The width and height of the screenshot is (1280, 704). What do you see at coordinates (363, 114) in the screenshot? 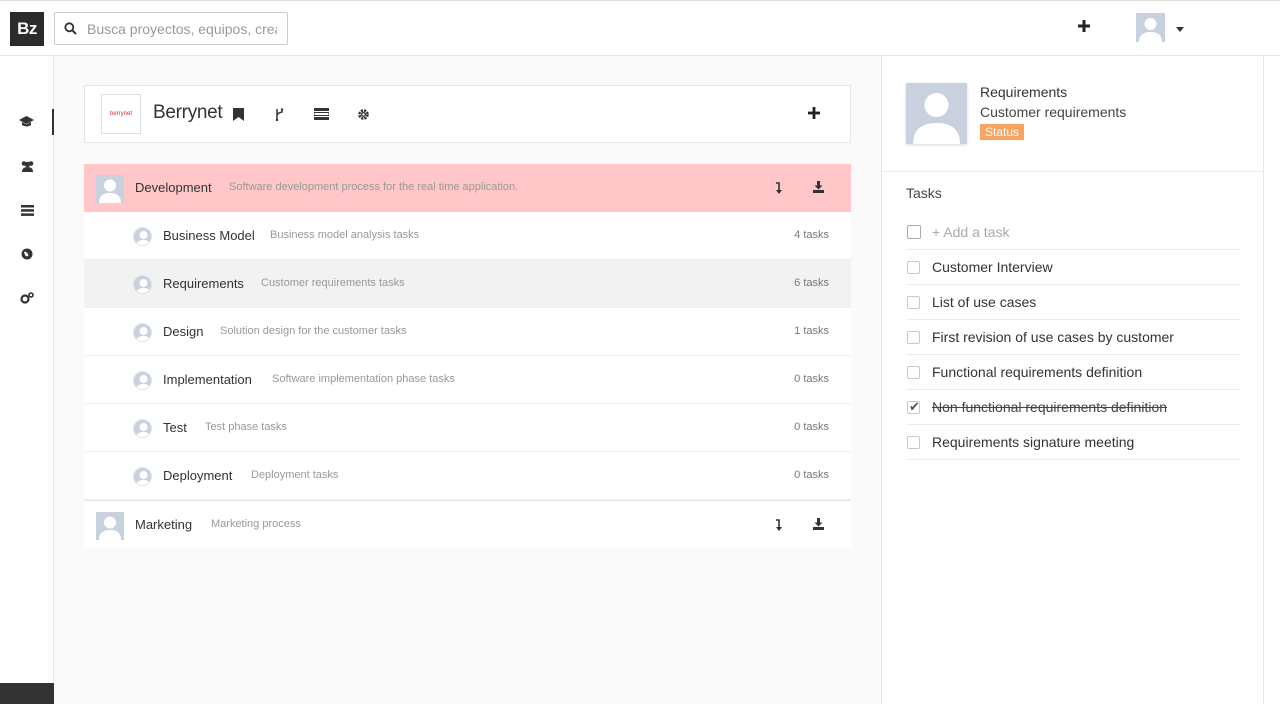
I see `gear-icon` at bounding box center [363, 114].